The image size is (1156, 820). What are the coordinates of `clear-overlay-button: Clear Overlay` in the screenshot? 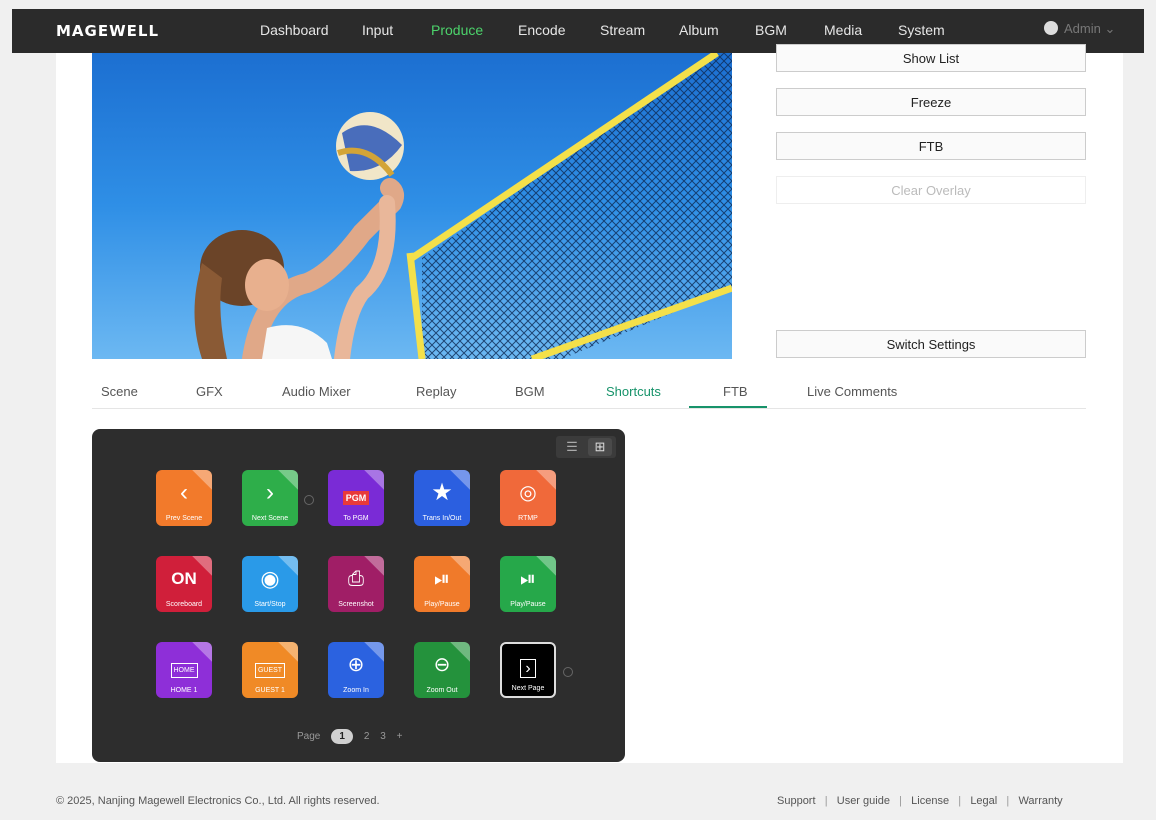 It's located at (931, 190).